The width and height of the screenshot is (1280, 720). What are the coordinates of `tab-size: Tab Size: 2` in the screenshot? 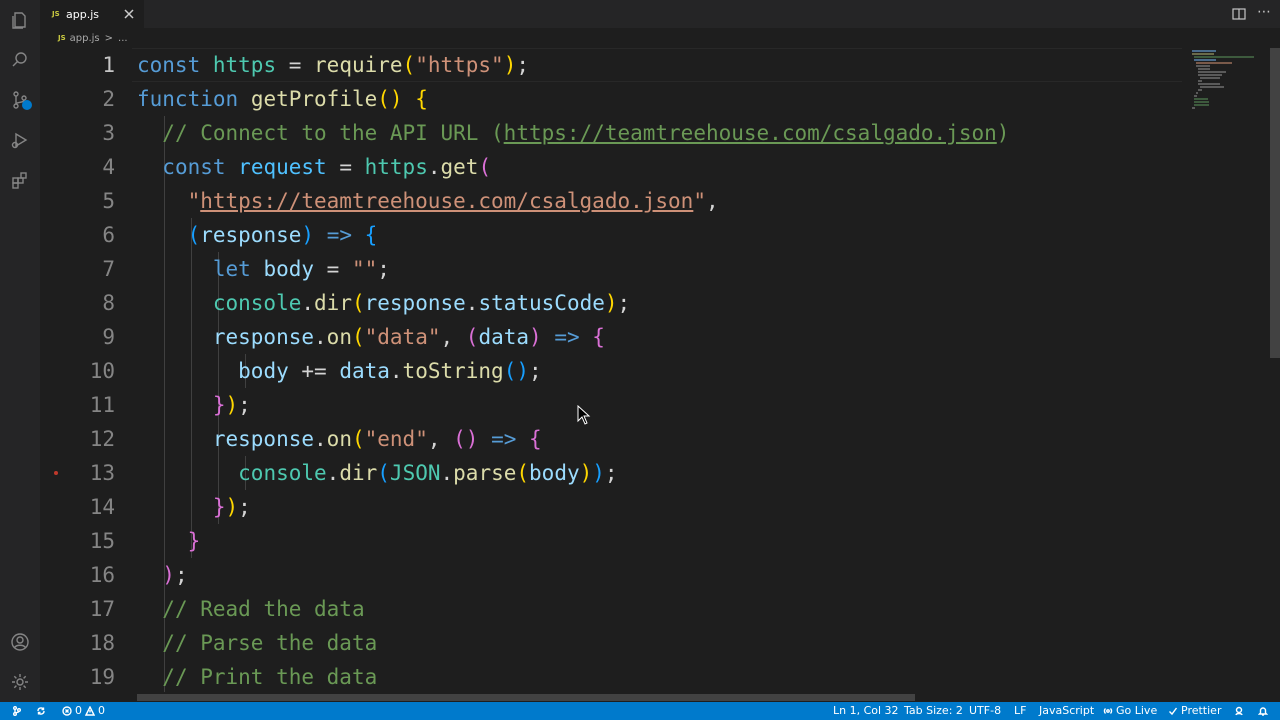 It's located at (933, 711).